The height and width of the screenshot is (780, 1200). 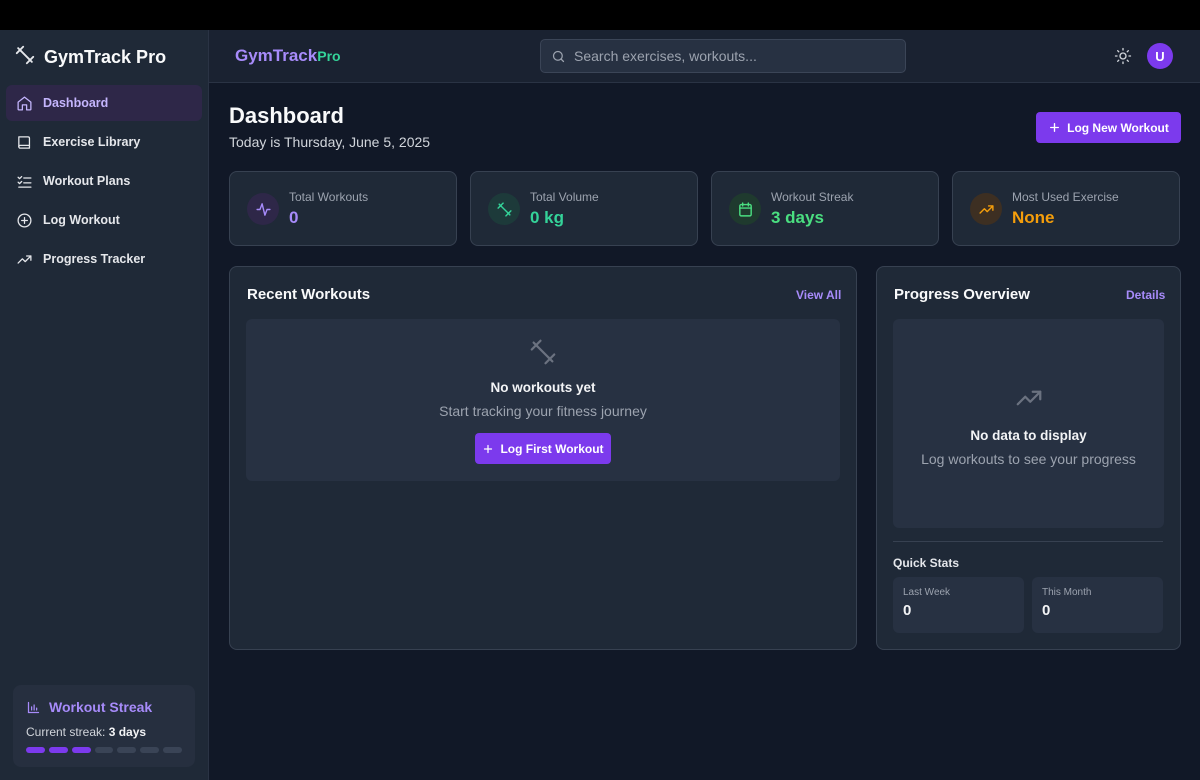 I want to click on list-check-icon, so click(x=24, y=181).